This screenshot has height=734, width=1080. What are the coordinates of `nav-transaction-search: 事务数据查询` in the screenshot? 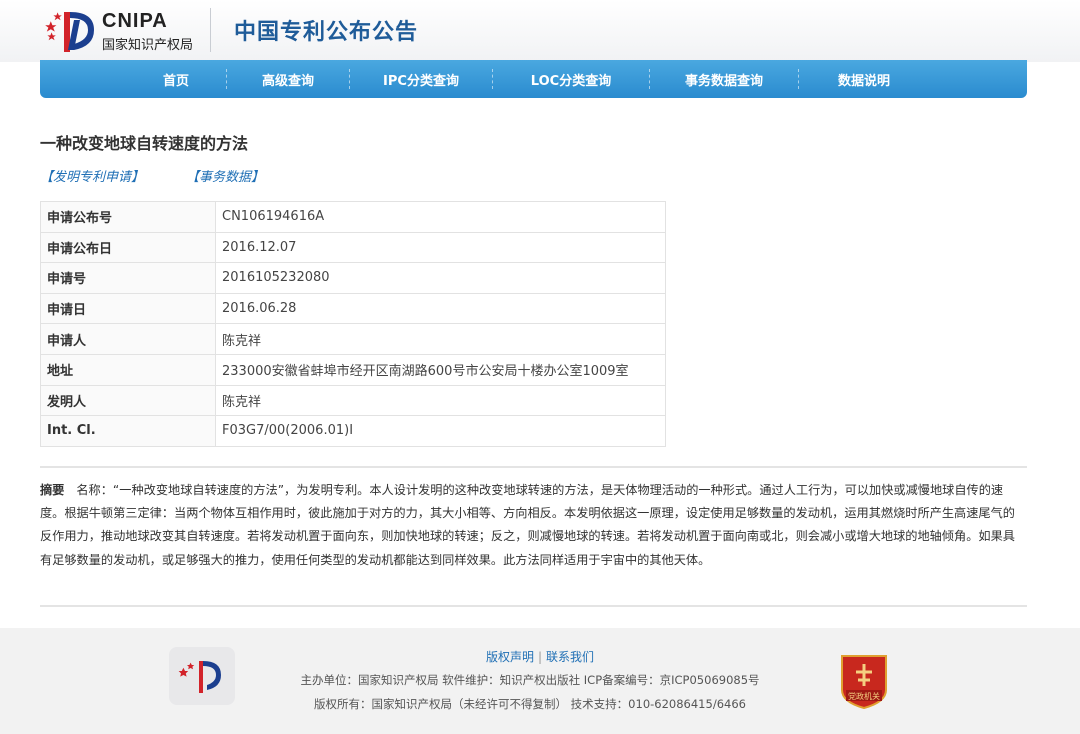 It's located at (724, 79).